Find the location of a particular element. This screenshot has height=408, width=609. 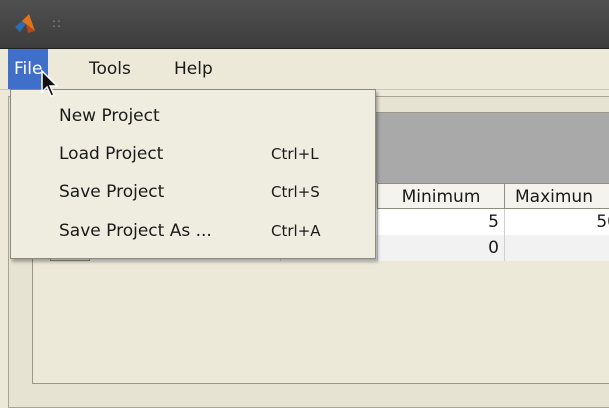

drag-grip-icon: :: is located at coordinates (57, 23).